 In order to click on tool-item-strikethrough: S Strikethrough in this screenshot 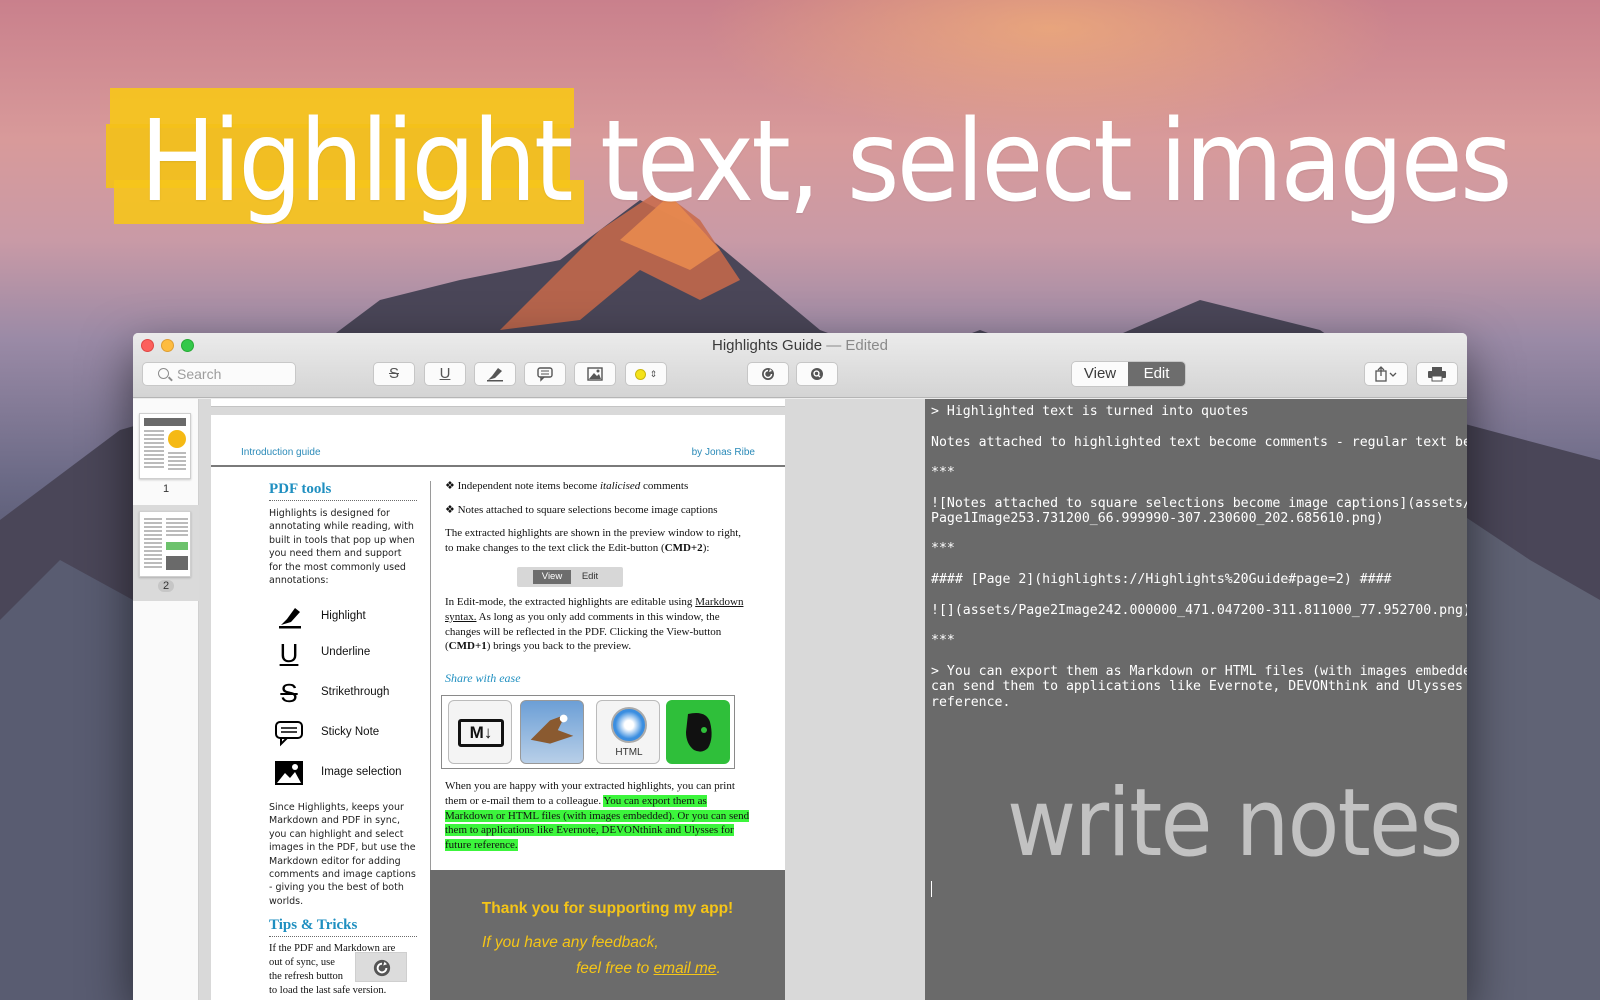, I will do `click(349, 693)`.